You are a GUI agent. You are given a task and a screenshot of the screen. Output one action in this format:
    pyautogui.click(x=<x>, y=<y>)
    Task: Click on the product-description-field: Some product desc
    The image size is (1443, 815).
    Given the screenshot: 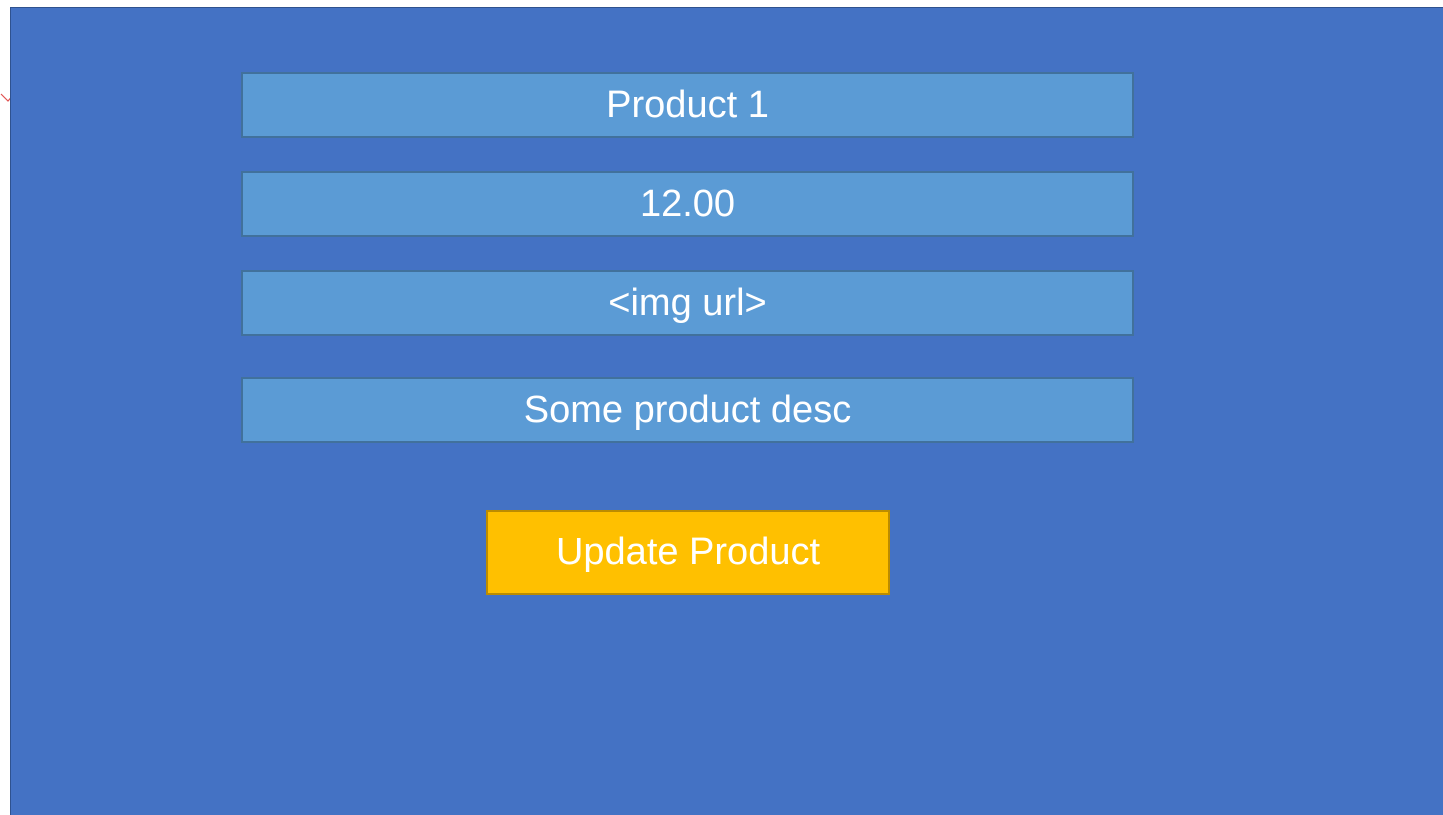 What is the action you would take?
    pyautogui.click(x=687, y=410)
    